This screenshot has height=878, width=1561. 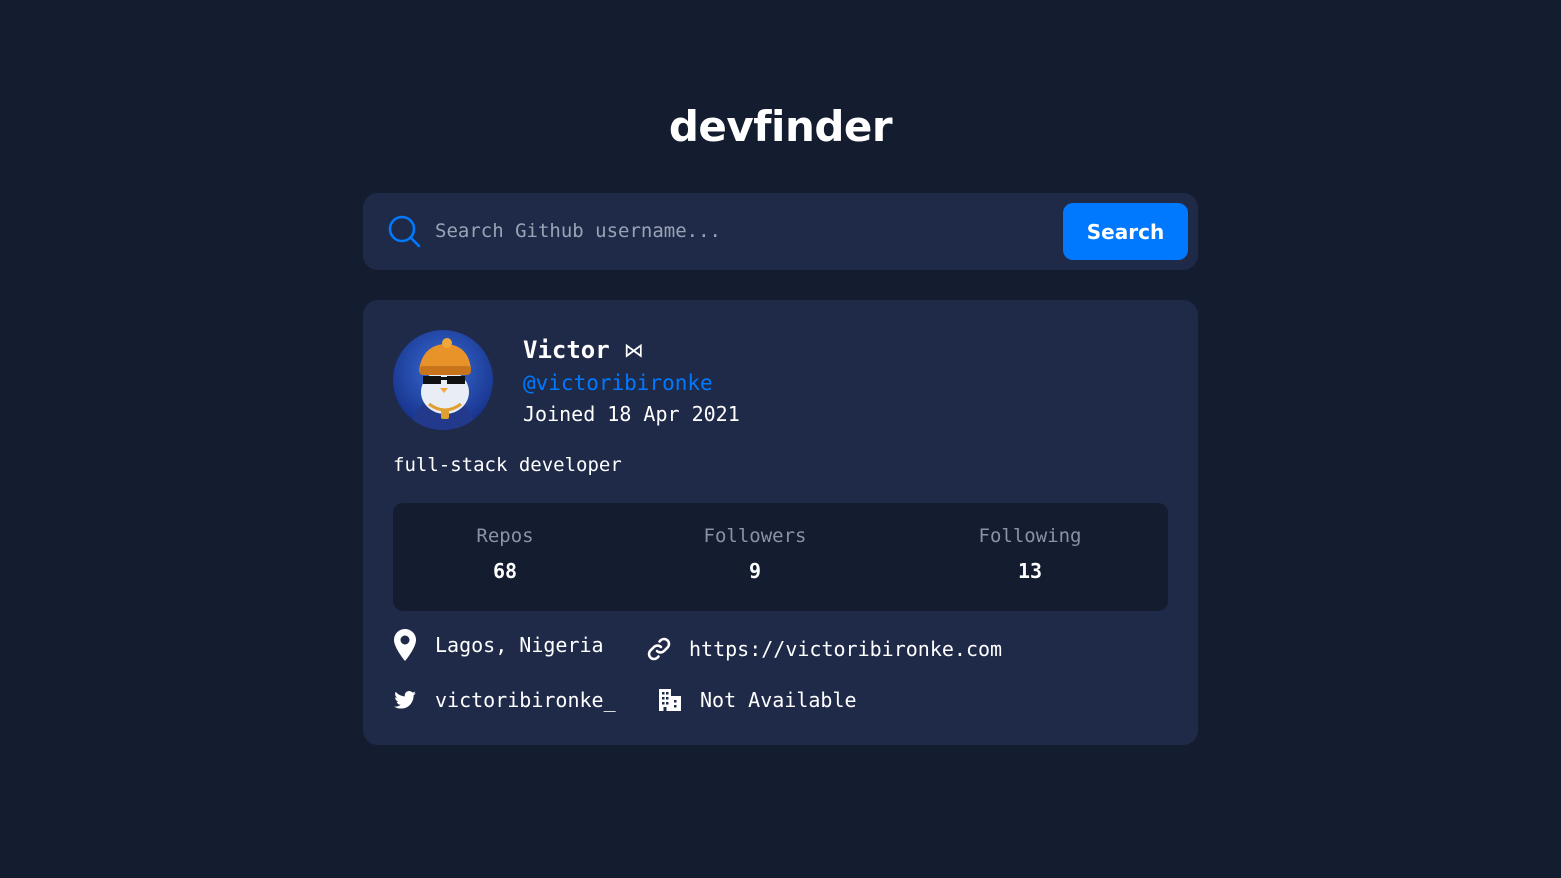 I want to click on stat-value: 13, so click(x=1030, y=571).